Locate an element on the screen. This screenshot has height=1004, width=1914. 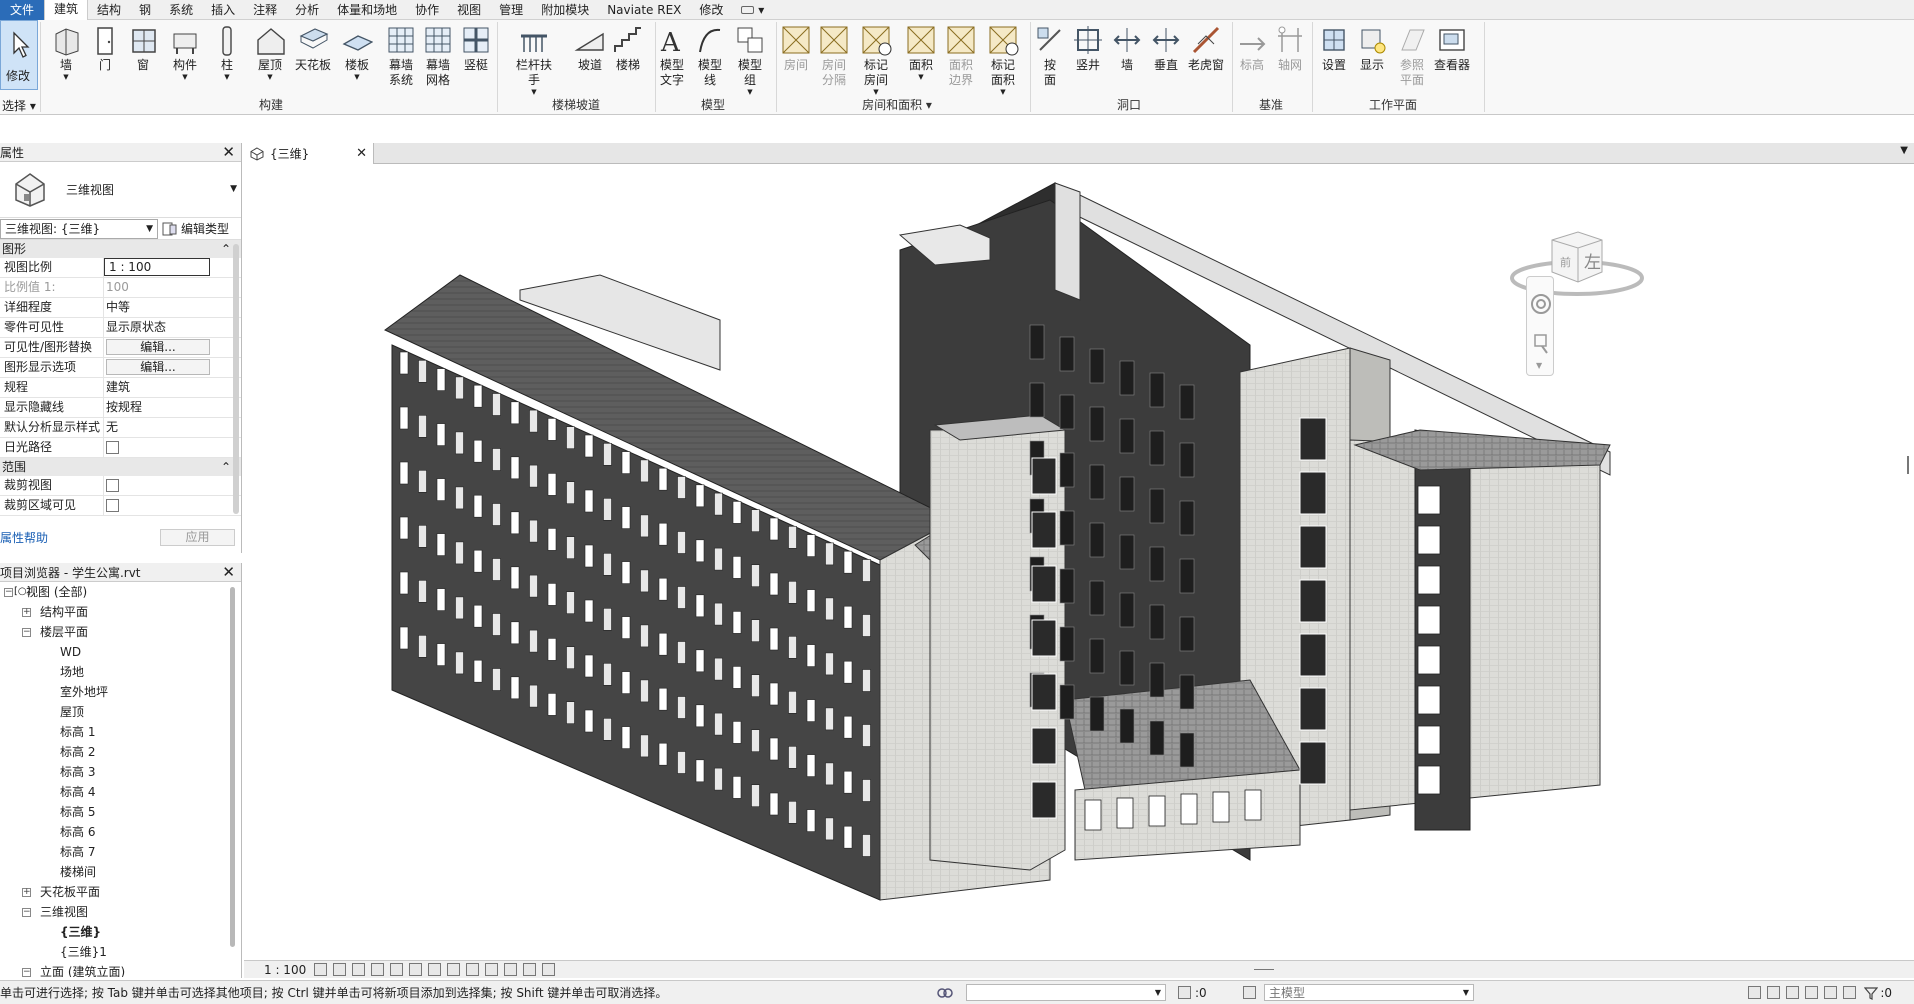
room-separator-button: 房间 分隔 is located at coordinates (834, 56).